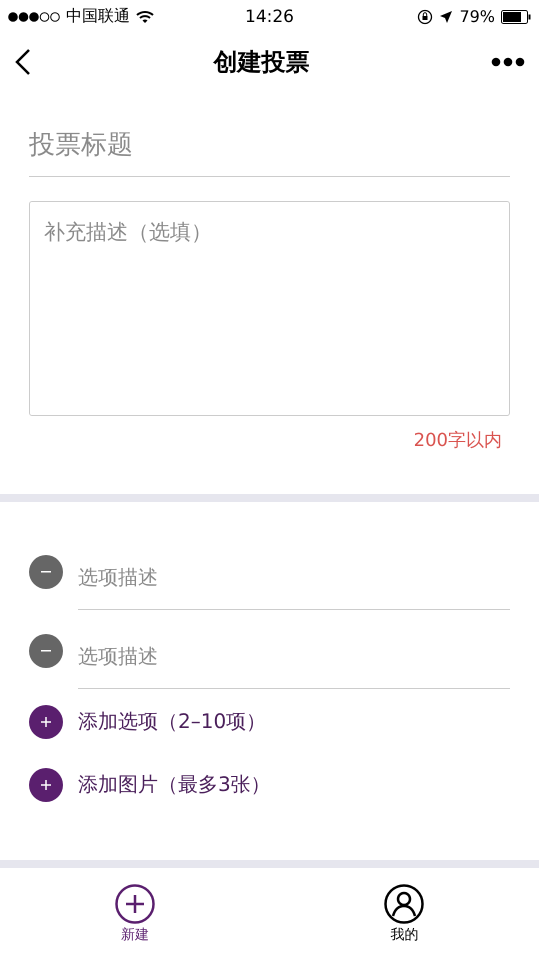 Image resolution: width=539 pixels, height=960 pixels. Describe the element at coordinates (174, 784) in the screenshot. I see `add-link: 添加图片（最多3张）` at that location.